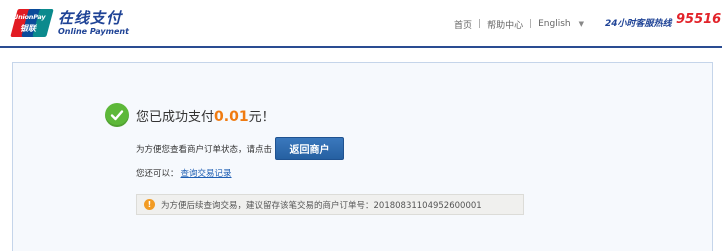 This screenshot has height=251, width=722. I want to click on logo-text: 在线支付 Online Payment, so click(93, 22).